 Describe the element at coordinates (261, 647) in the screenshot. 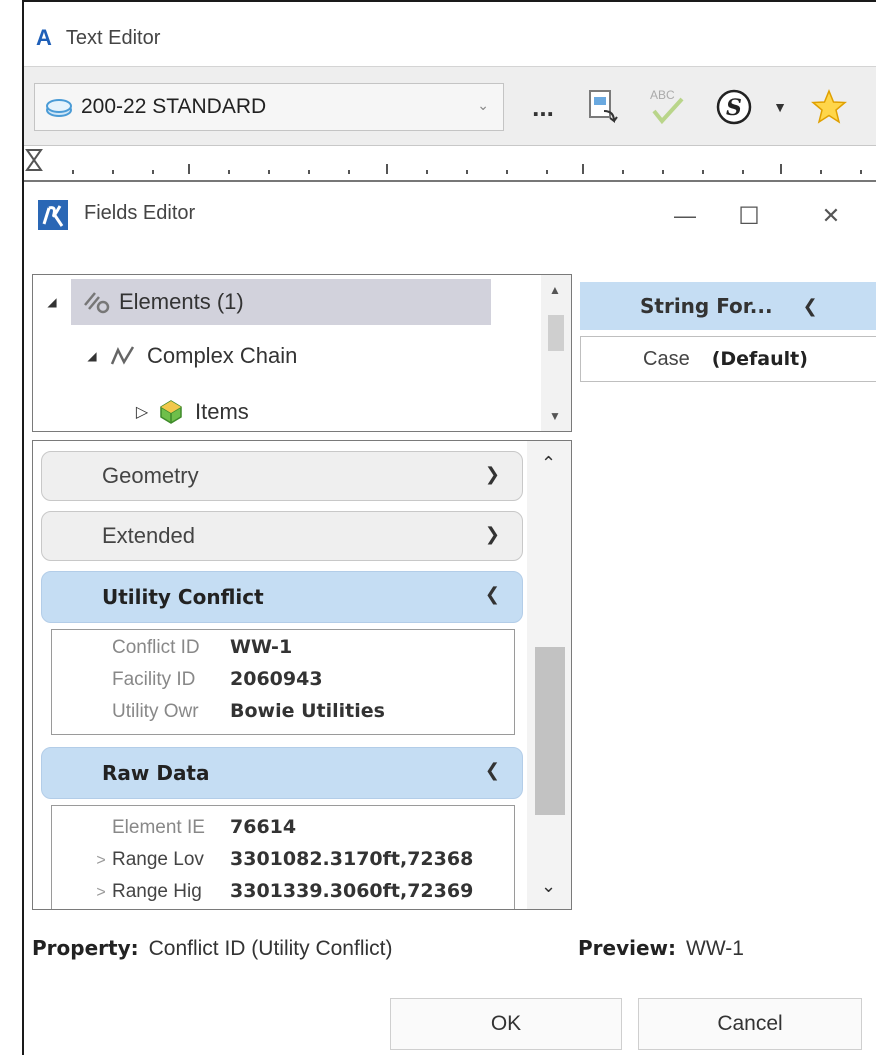

I see `prop-value: WW-1` at that location.